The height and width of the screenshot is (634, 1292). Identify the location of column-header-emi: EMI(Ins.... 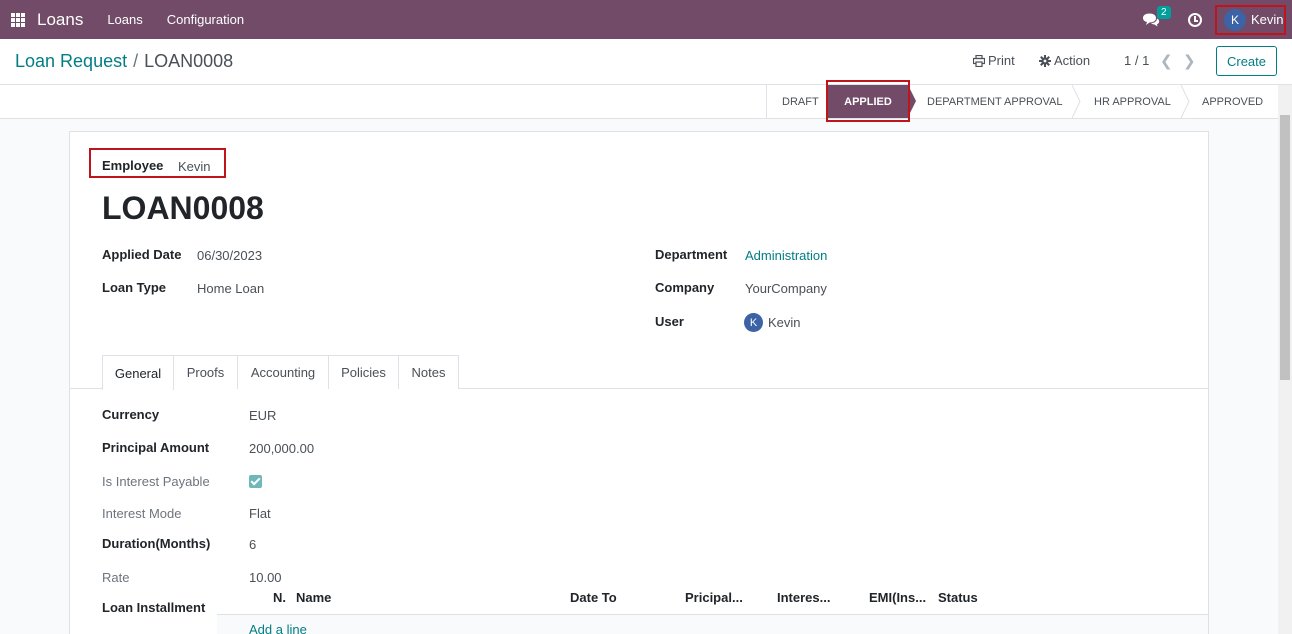
(897, 597).